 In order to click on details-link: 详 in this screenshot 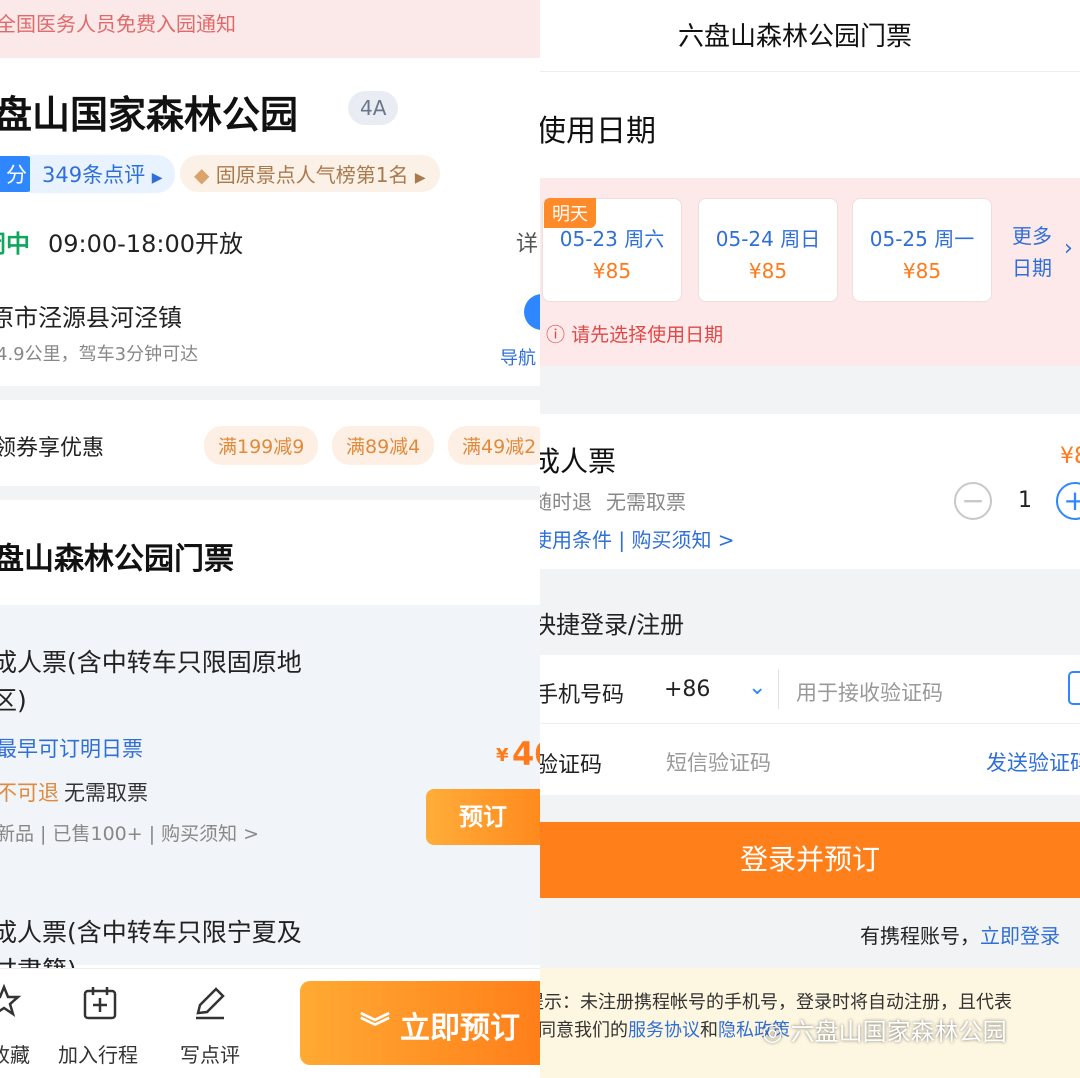, I will do `click(527, 242)`.